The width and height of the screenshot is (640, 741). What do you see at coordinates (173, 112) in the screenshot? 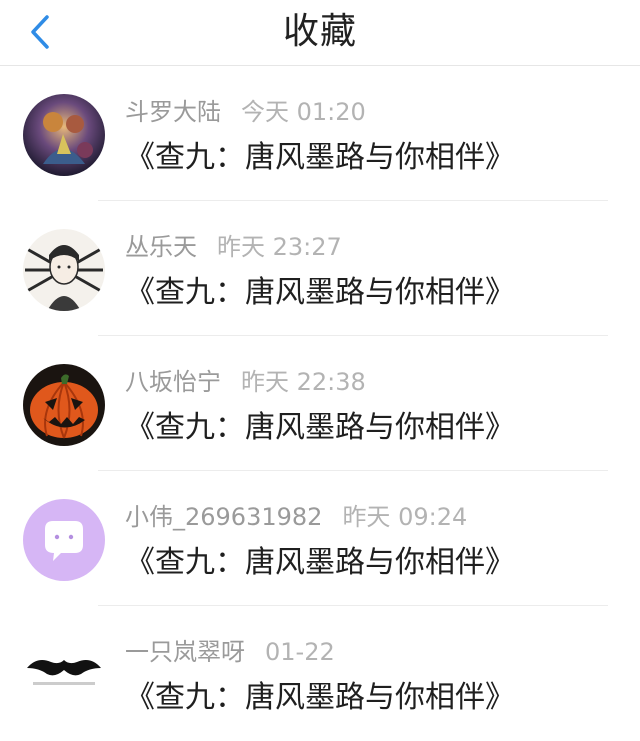
I see `user-name: 斗罗大陆` at bounding box center [173, 112].